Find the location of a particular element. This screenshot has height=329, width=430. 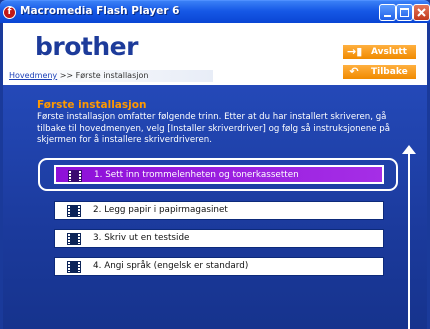

exit-button: →▮ Avslutt is located at coordinates (379, 52).